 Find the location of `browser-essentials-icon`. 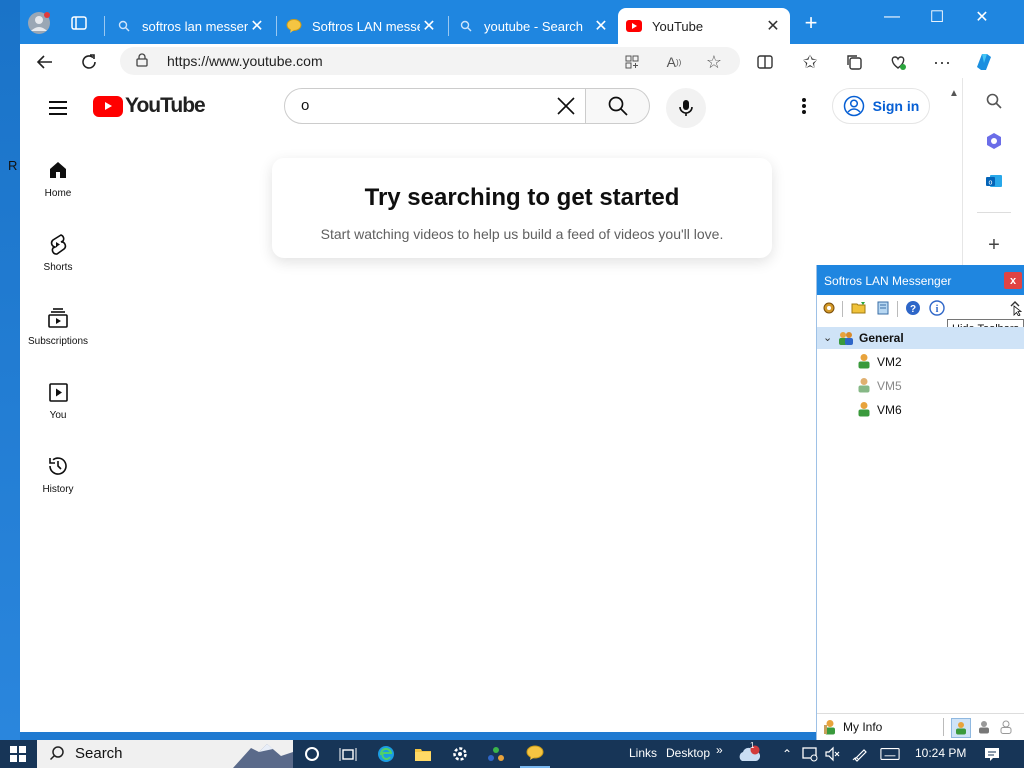

browser-essentials-icon is located at coordinates (898, 62).